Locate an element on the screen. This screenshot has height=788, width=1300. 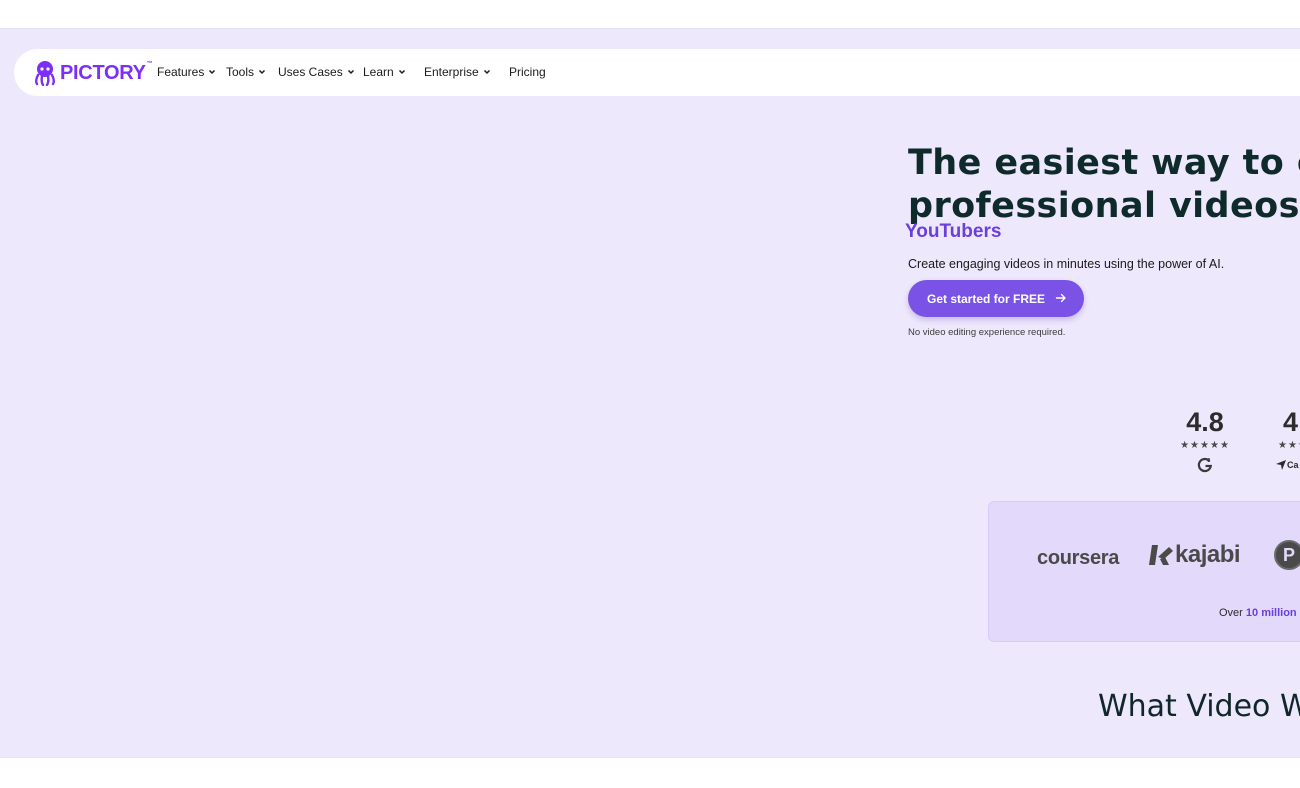
user-count-highlight: 10 million is located at coordinates (1271, 613).